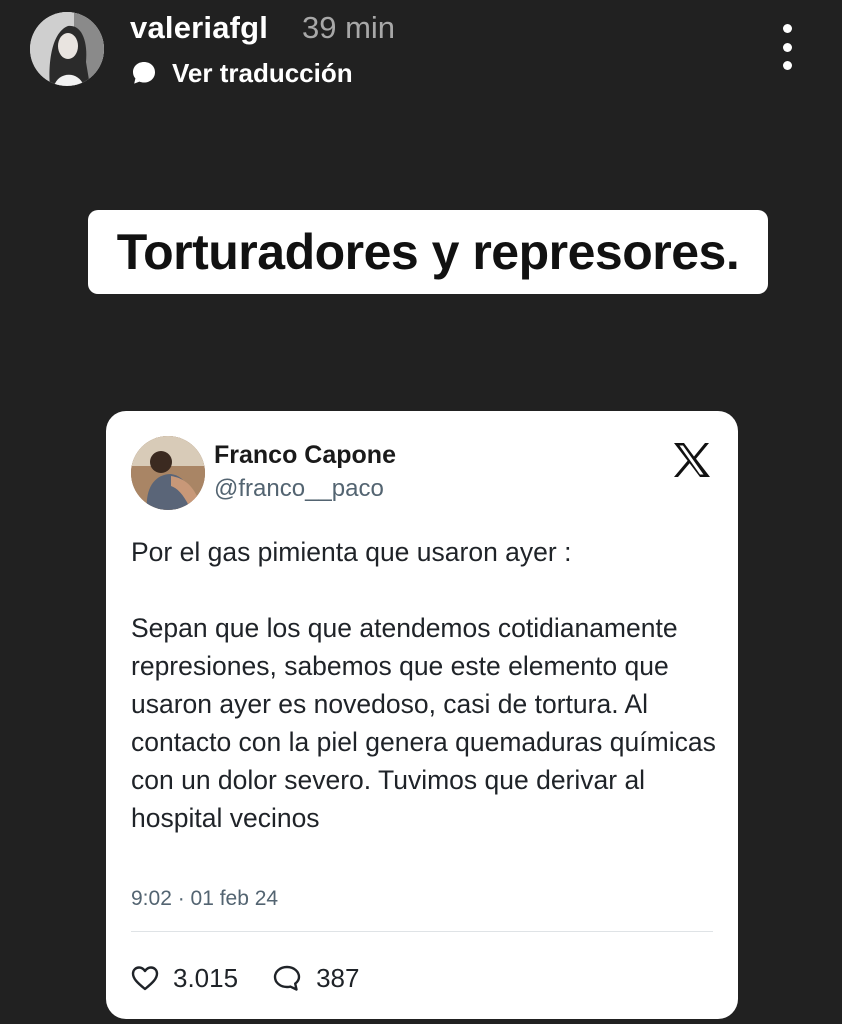 The image size is (842, 1024). What do you see at coordinates (67, 49) in the screenshot?
I see `avatar` at bounding box center [67, 49].